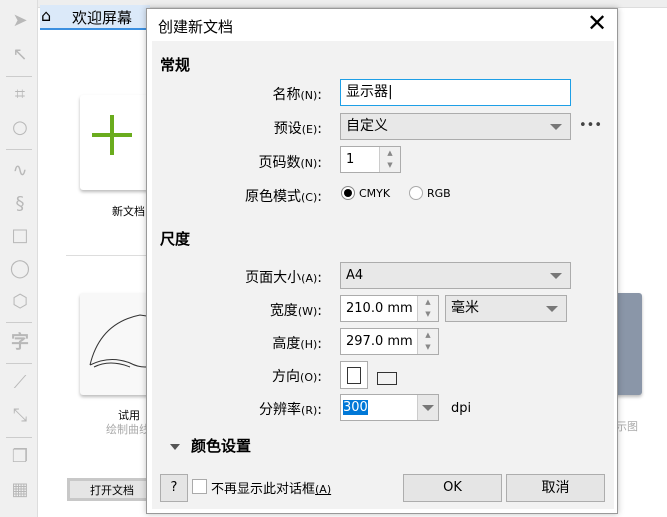 The height and width of the screenshot is (517, 667). What do you see at coordinates (309, 344) in the screenshot?
I see `text: (H)` at bounding box center [309, 344].